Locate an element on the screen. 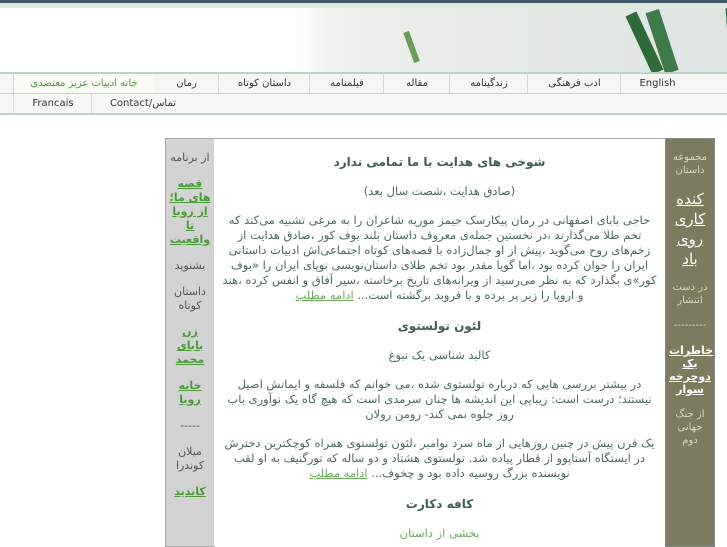 The height and width of the screenshot is (547, 727). link-kande-kari: کنده کاری روی باد is located at coordinates (690, 229).